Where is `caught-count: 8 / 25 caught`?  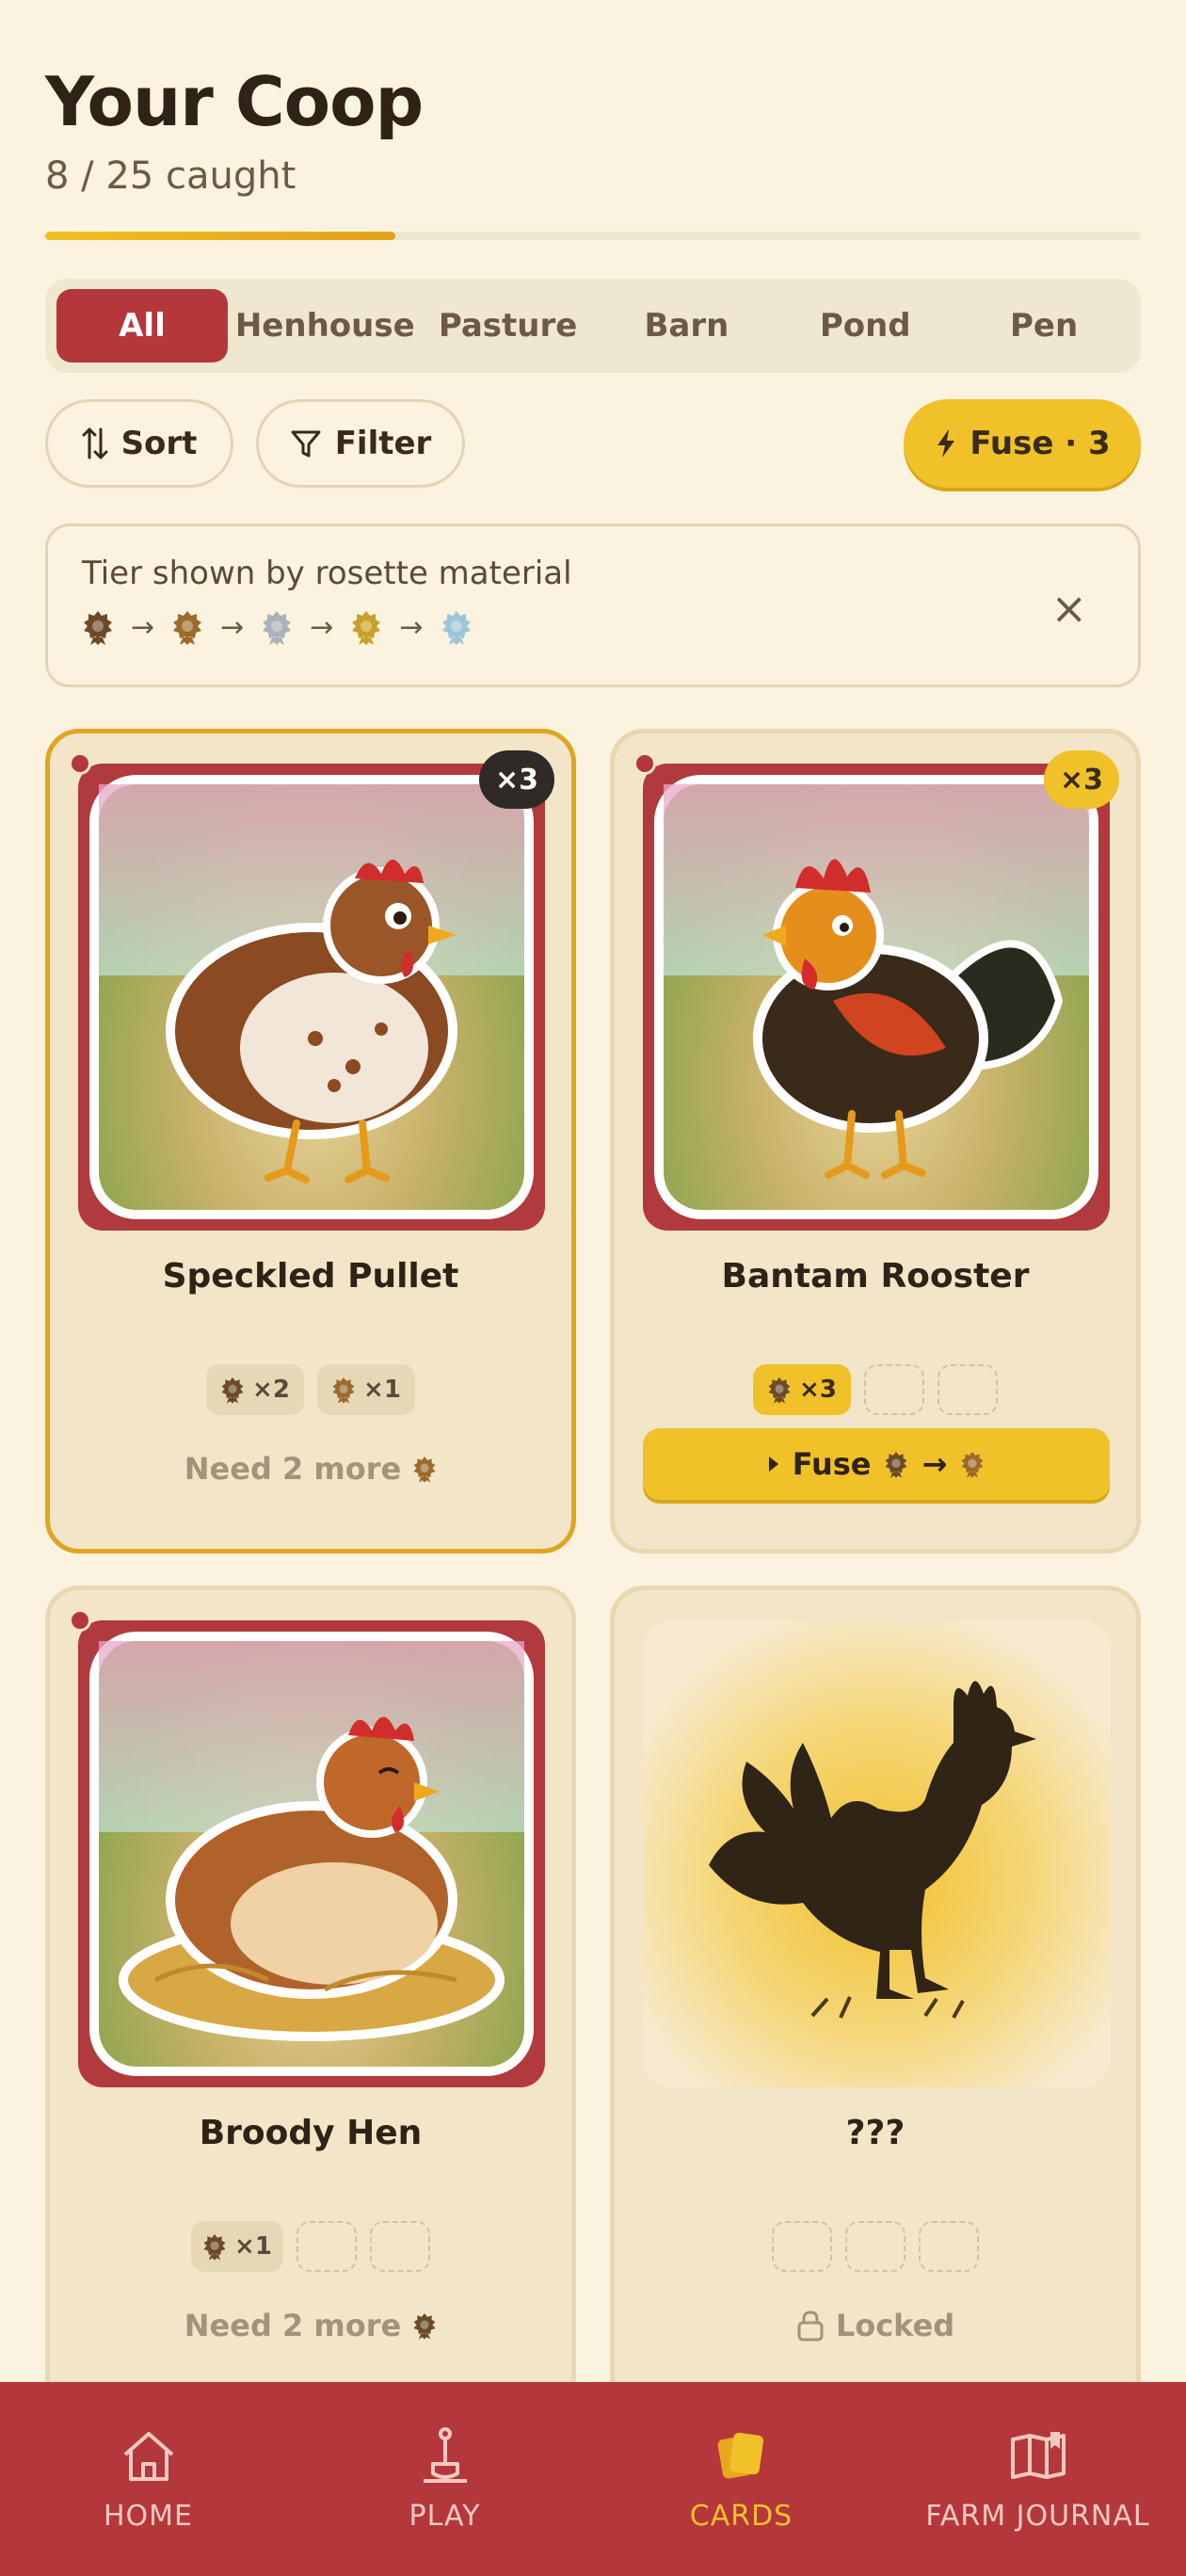 caught-count: 8 / 25 caught is located at coordinates (170, 176).